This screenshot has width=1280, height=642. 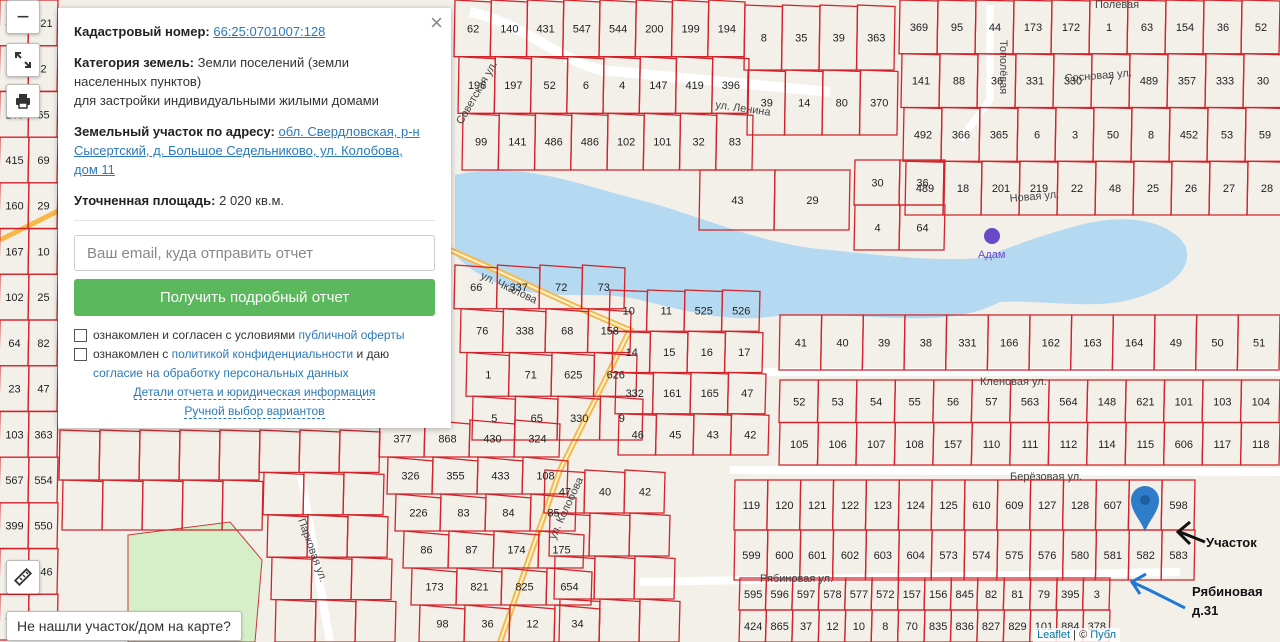 What do you see at coordinates (194, 335) in the screenshot?
I see `offer-text: ознакомлен и согласен с условиями` at bounding box center [194, 335].